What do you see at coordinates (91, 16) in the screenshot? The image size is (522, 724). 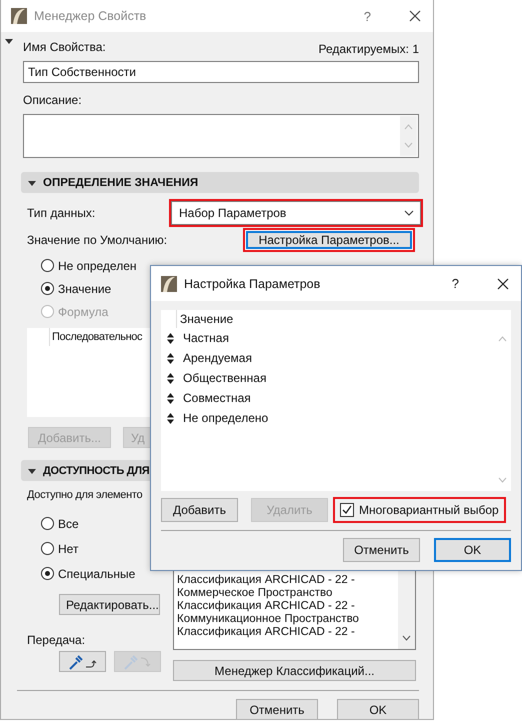 I see `window-title: Менеджер Свойств` at bounding box center [91, 16].